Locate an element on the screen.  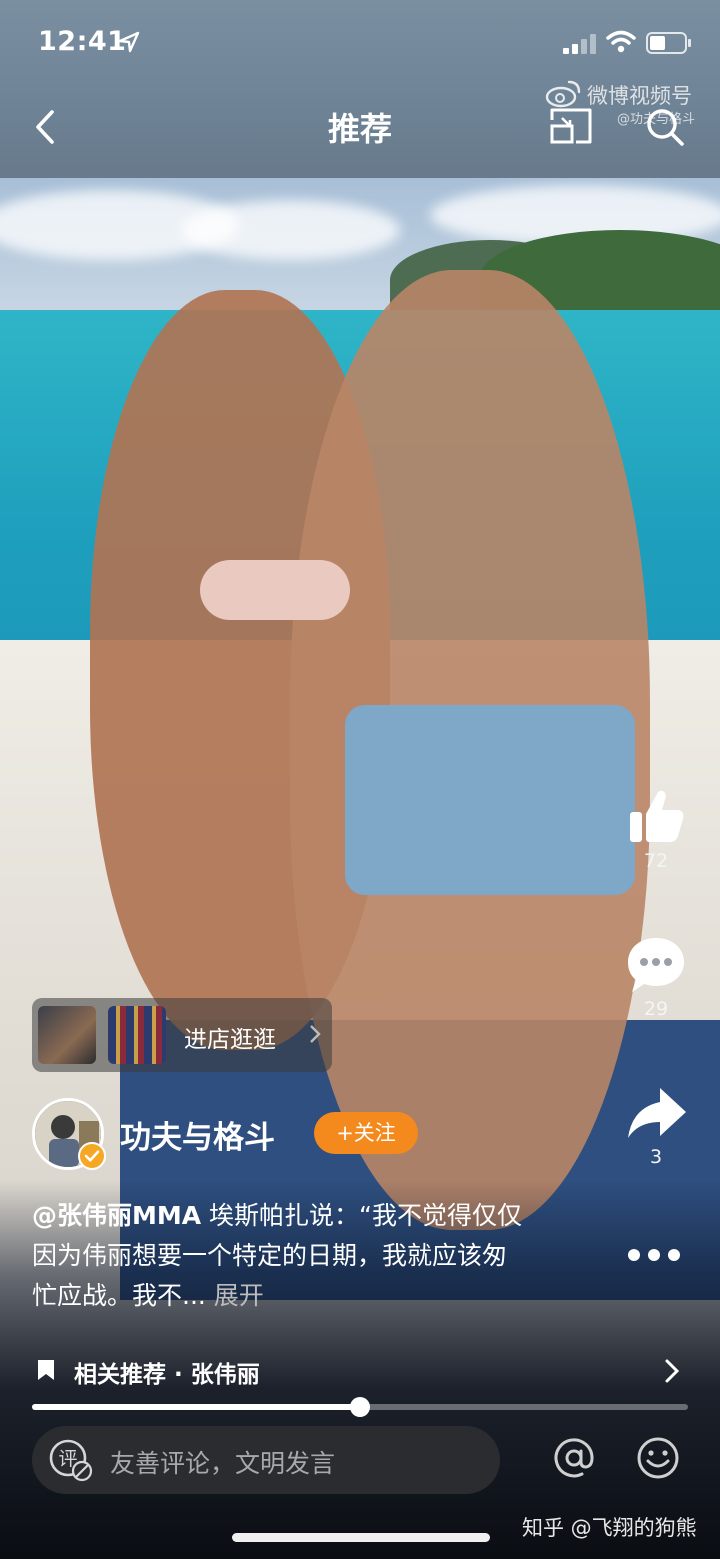
progress-handle is located at coordinates (360, 1407).